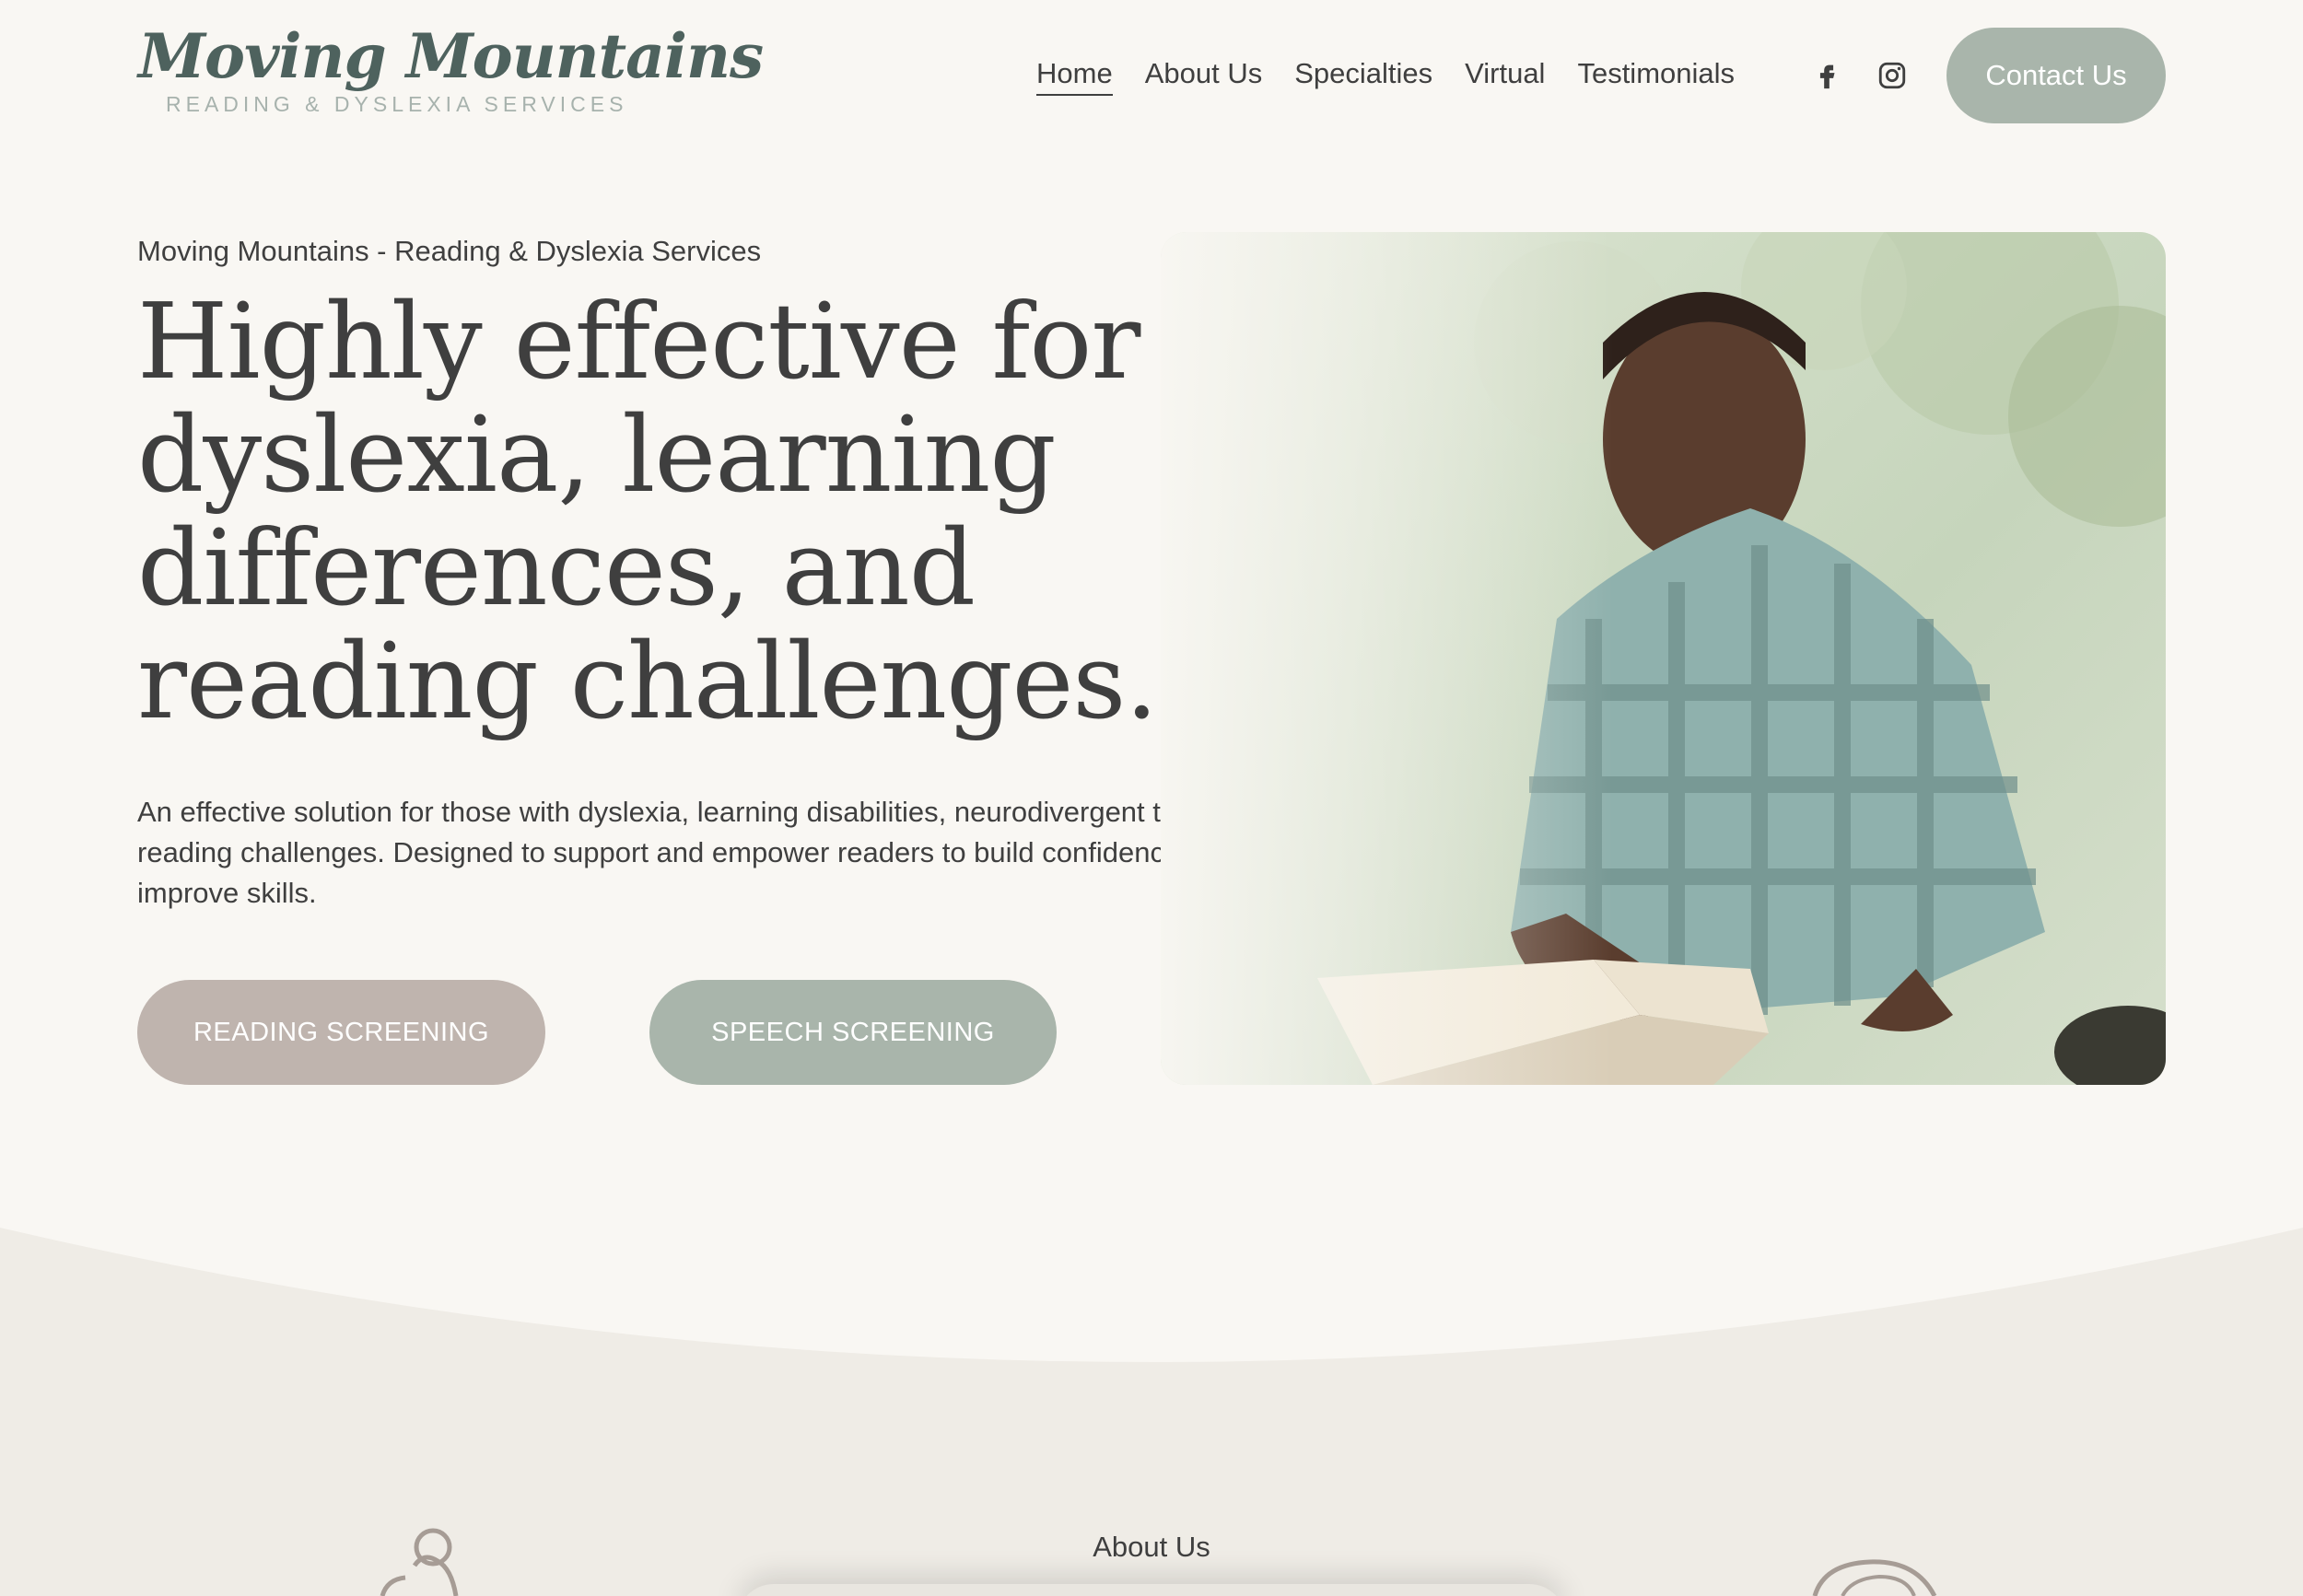 The height and width of the screenshot is (1596, 2303). Describe the element at coordinates (1204, 77) in the screenshot. I see `nav-about-us: About Us` at that location.